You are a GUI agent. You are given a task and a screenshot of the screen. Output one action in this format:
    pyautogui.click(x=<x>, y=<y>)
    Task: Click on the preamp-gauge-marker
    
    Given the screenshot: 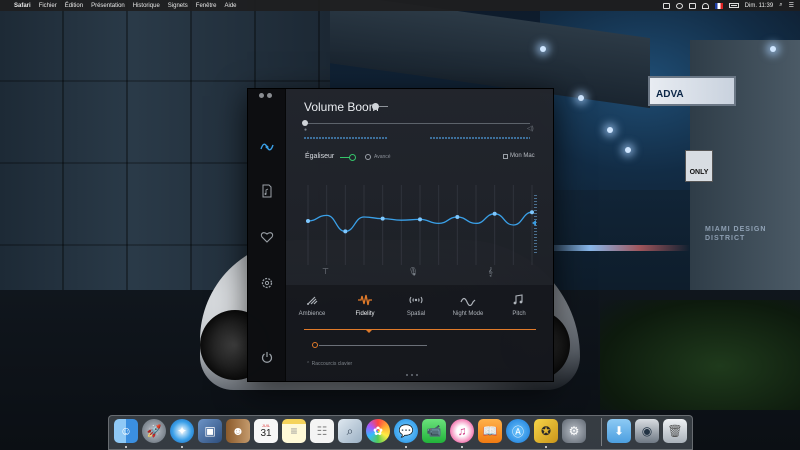 What is the action you would take?
    pyautogui.click(x=534, y=223)
    